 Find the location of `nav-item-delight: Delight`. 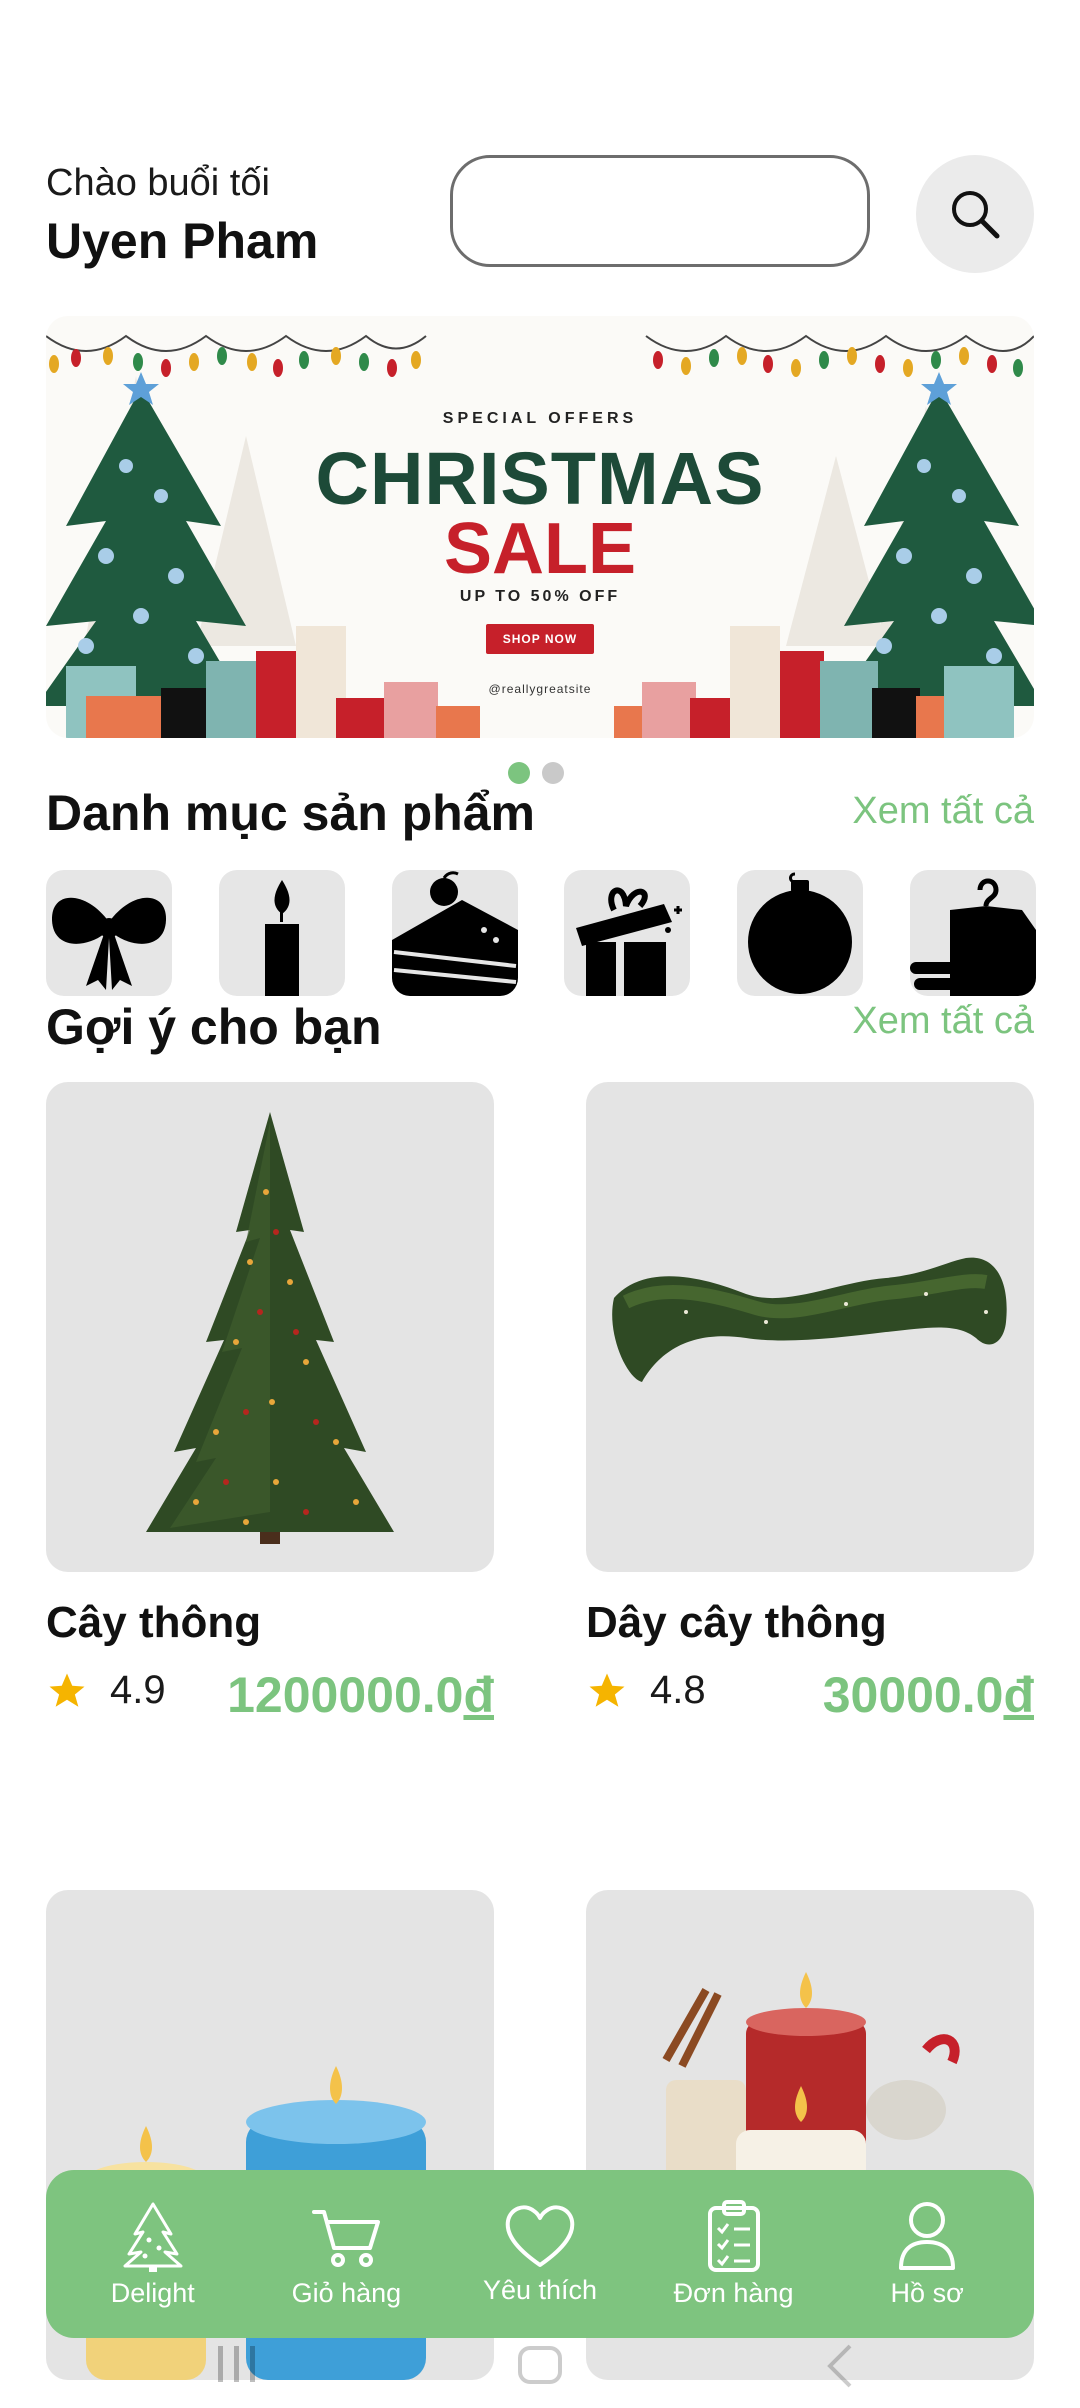

nav-item-delight: Delight is located at coordinates (153, 2254).